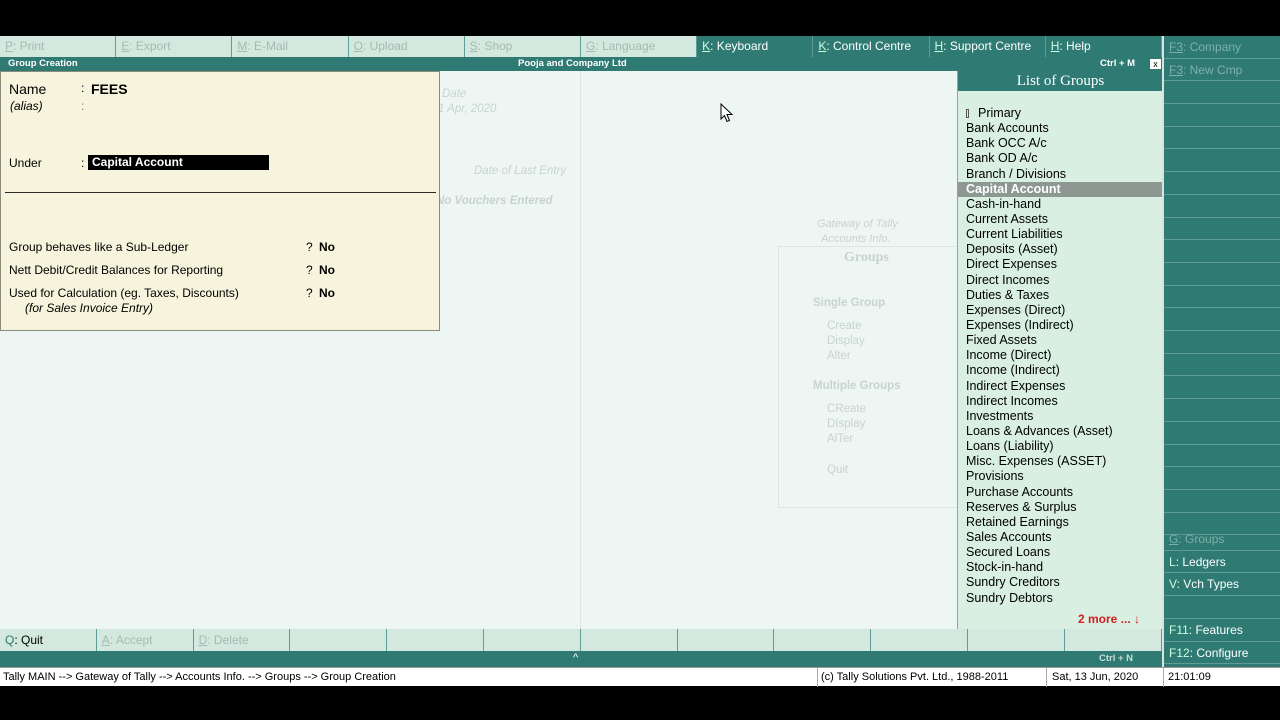 This screenshot has width=1280, height=720. I want to click on menu-upload: O: Upload, so click(406, 46).